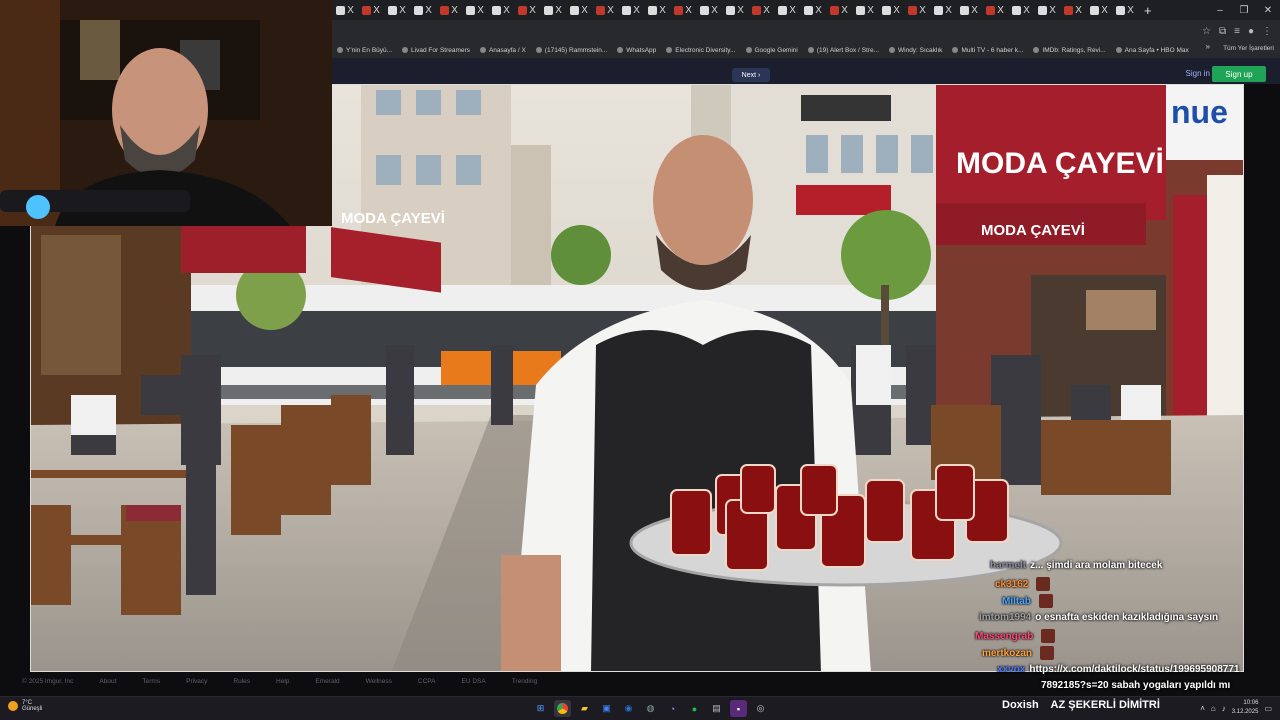 This screenshot has height=720, width=1280. I want to click on speaker-icon: ♪, so click(1224, 708).